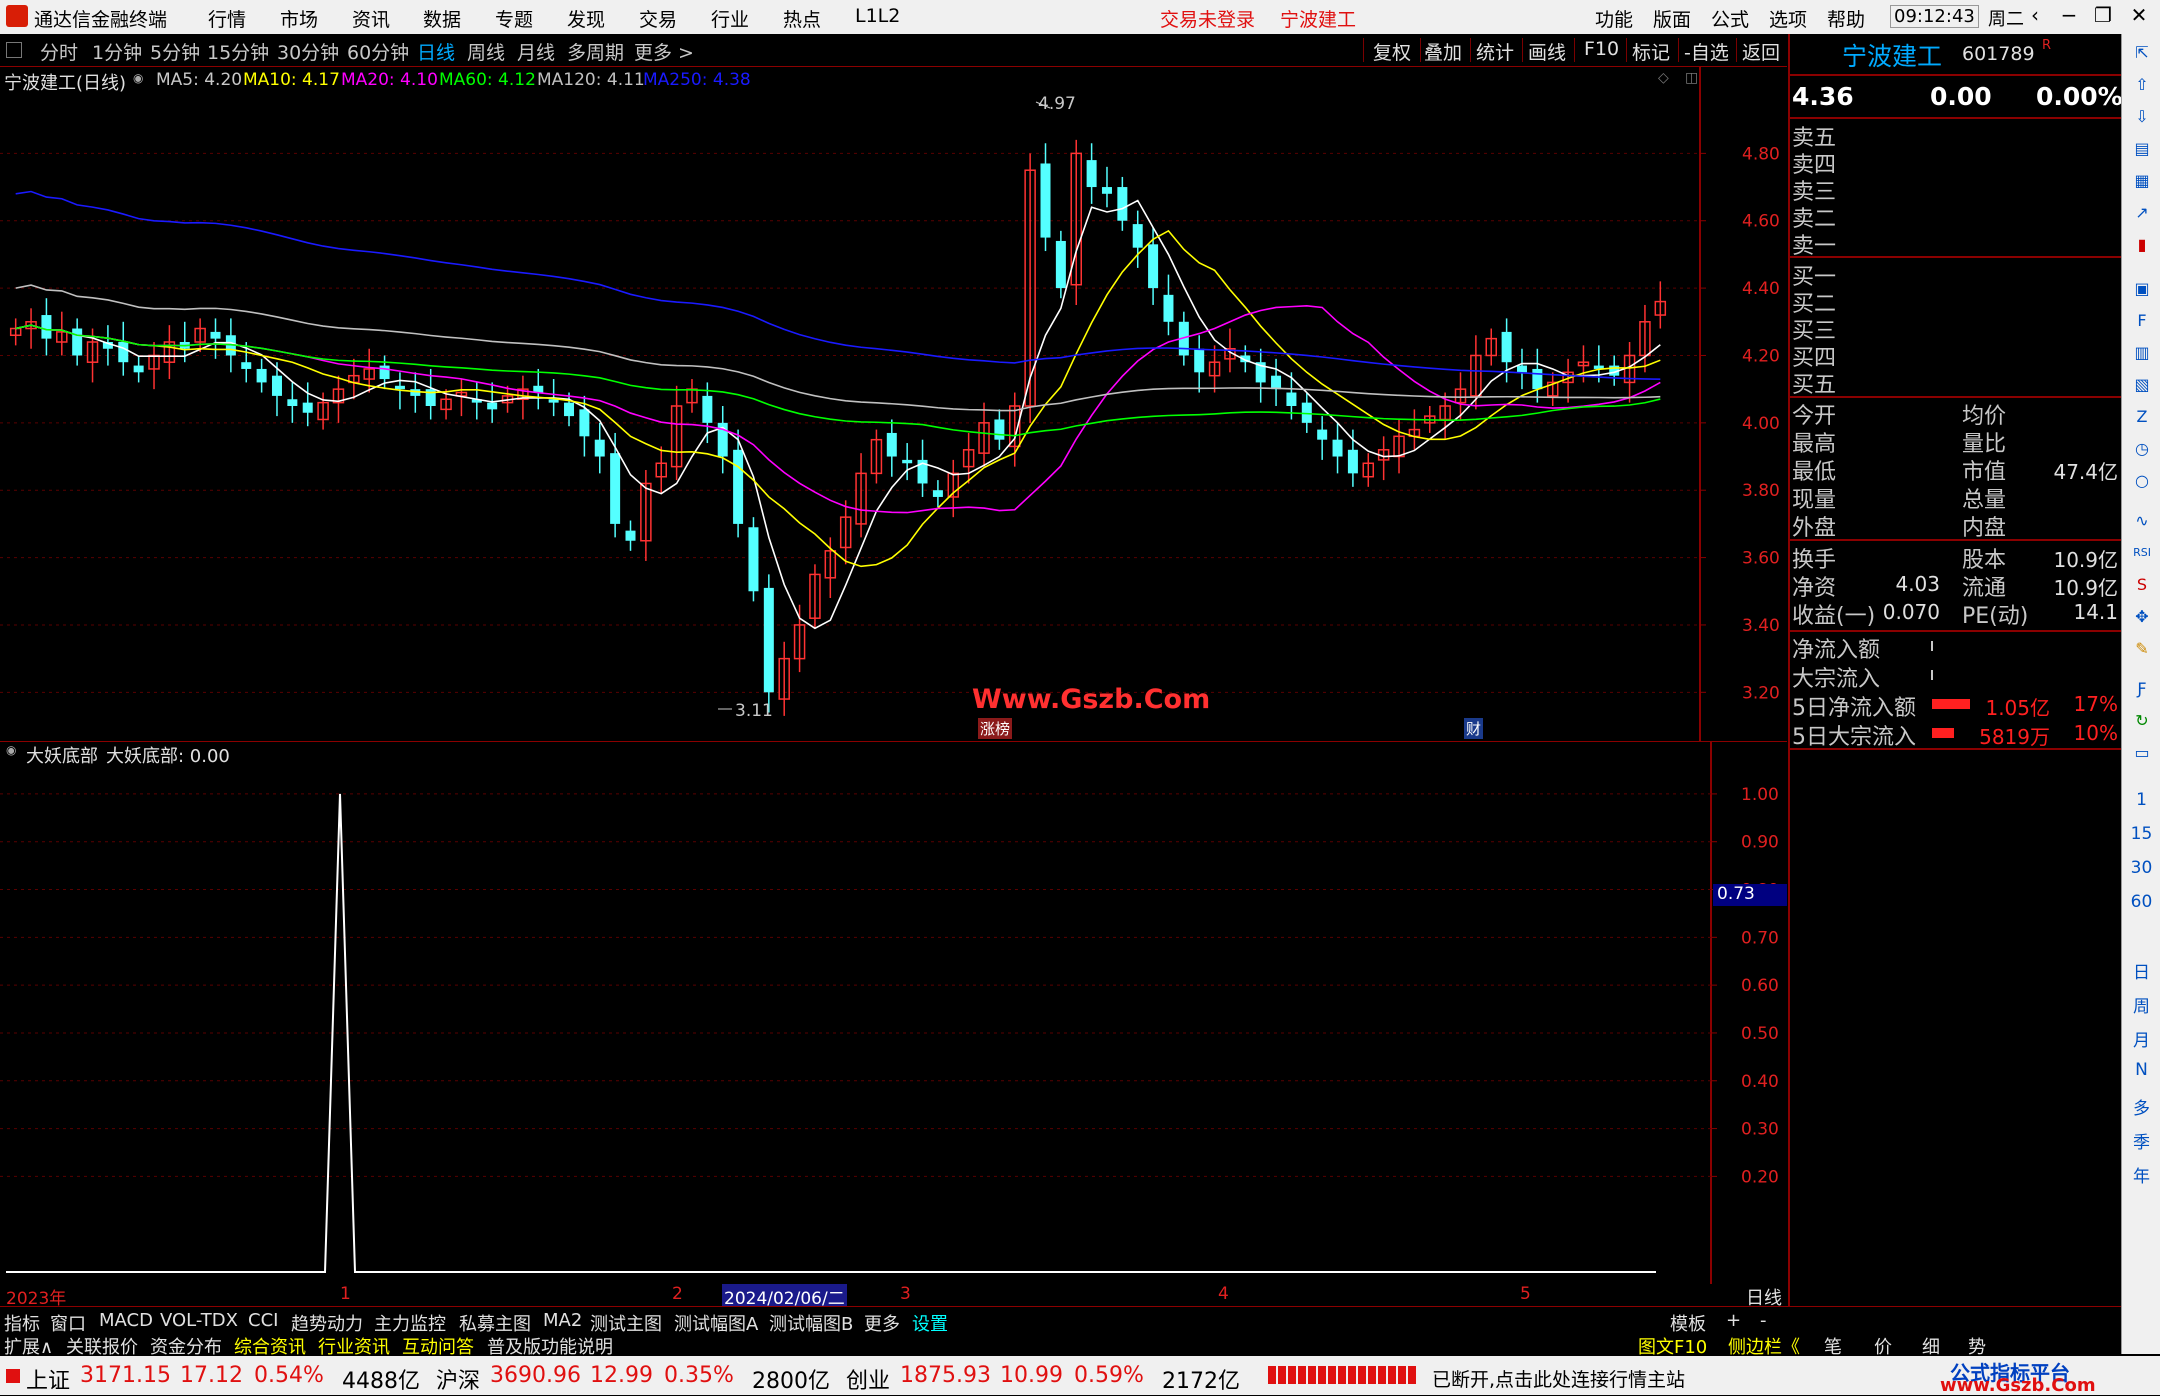 Image resolution: width=2160 pixels, height=1396 pixels. Describe the element at coordinates (1733, 1320) in the screenshot. I see `add-window-button: +` at that location.